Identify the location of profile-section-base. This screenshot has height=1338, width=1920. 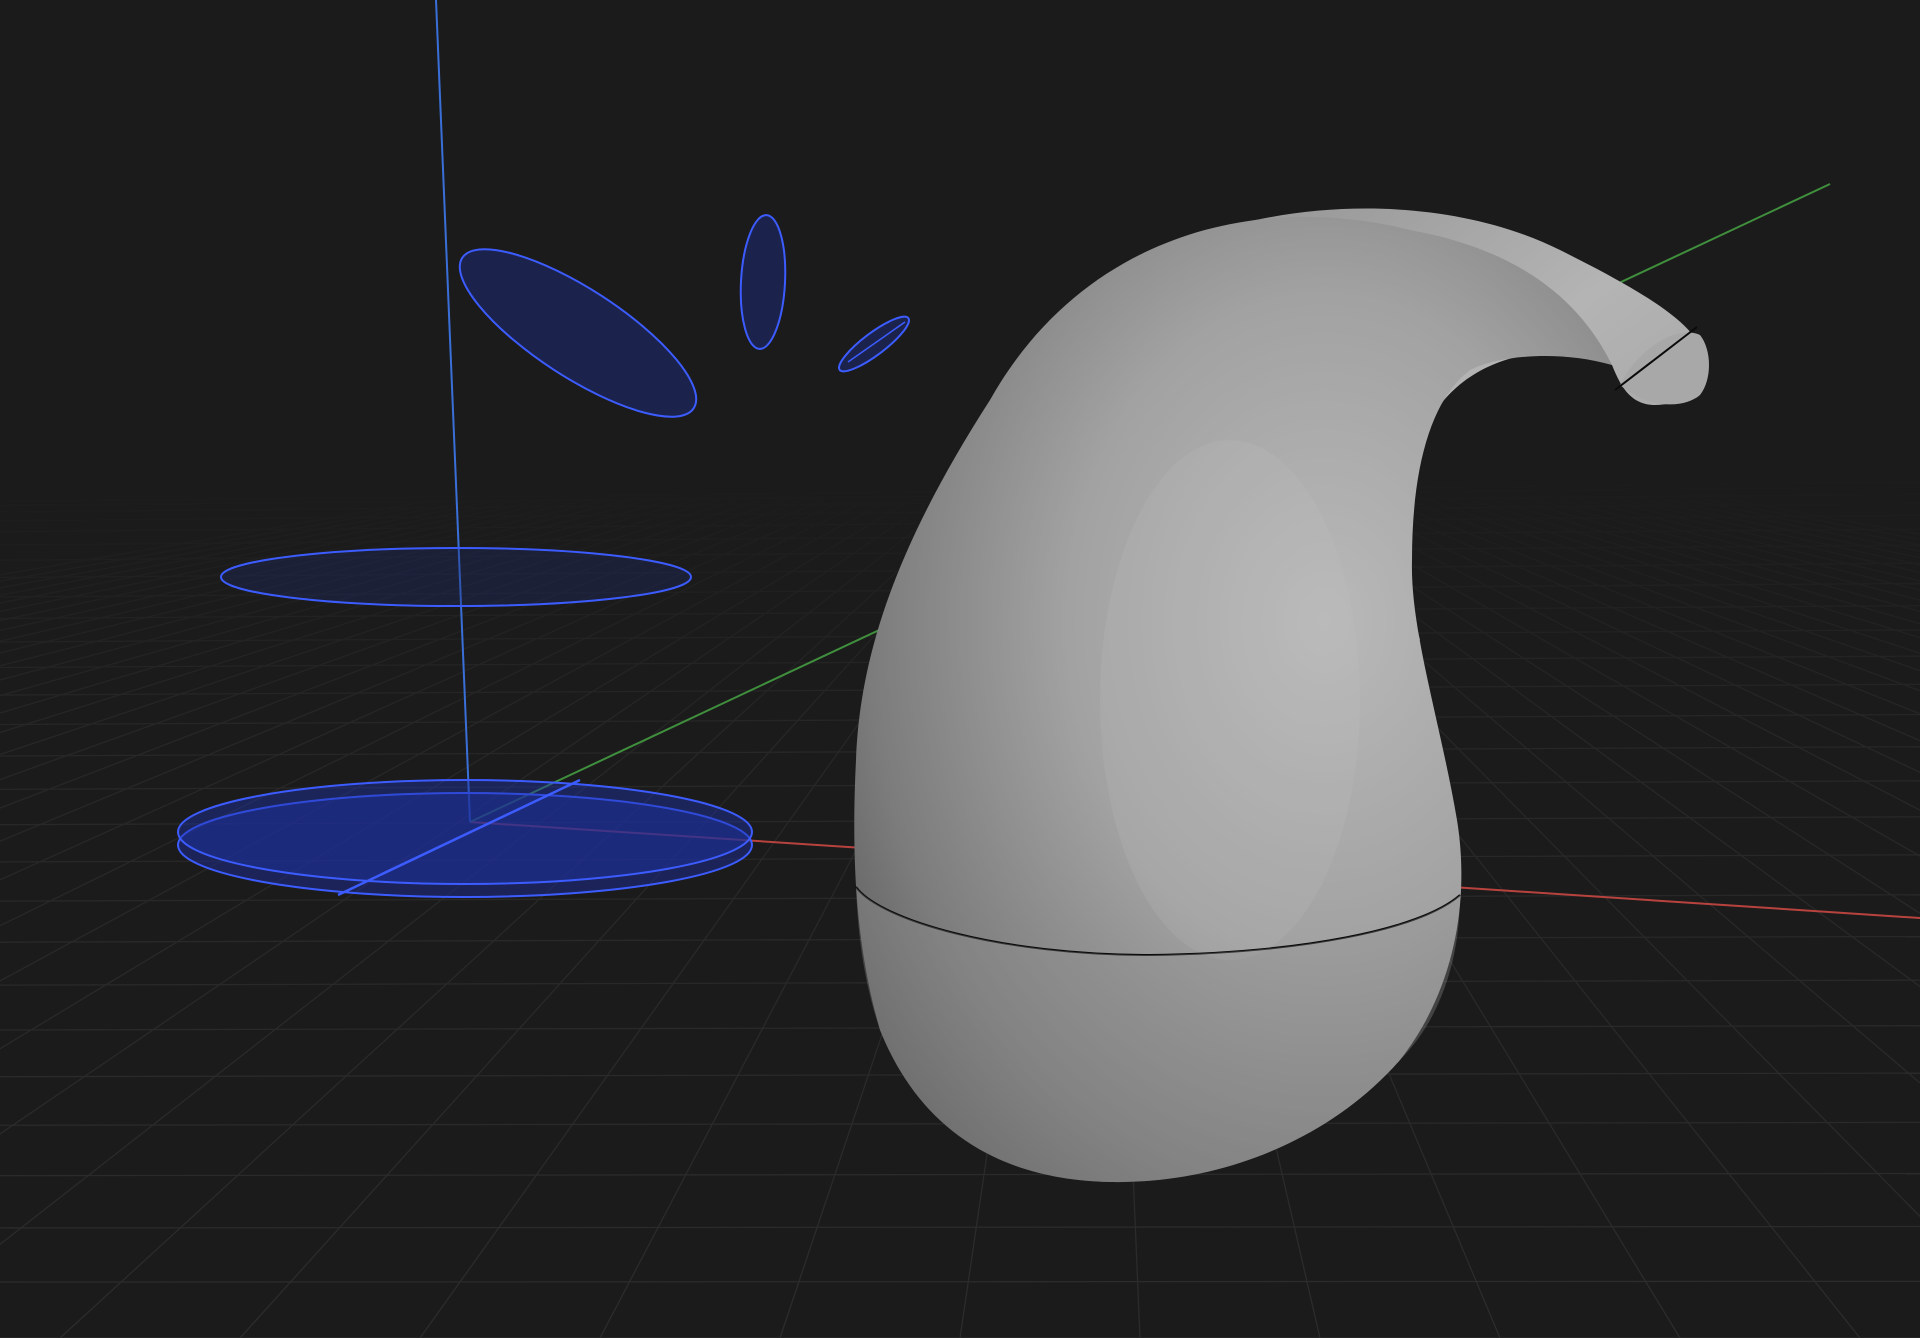
(465, 838).